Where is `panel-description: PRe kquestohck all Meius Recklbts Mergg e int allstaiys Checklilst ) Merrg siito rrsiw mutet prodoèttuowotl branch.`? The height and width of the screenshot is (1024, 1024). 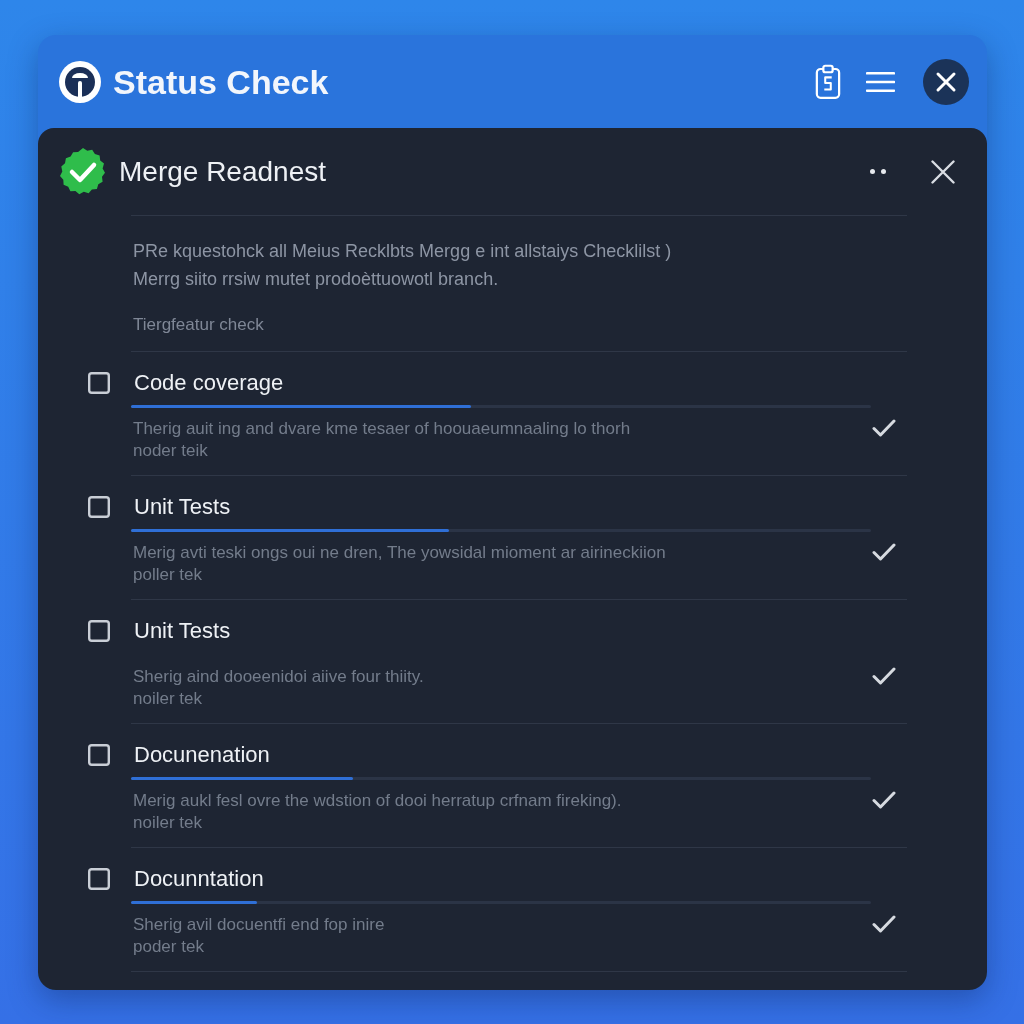
panel-description: PRe kquestohck all Meius Recklbts Mergg e int allstaiys Checklilst ) Merrg siito rrsiw mutet prodoèttuowotl branch. is located at coordinates (403, 265).